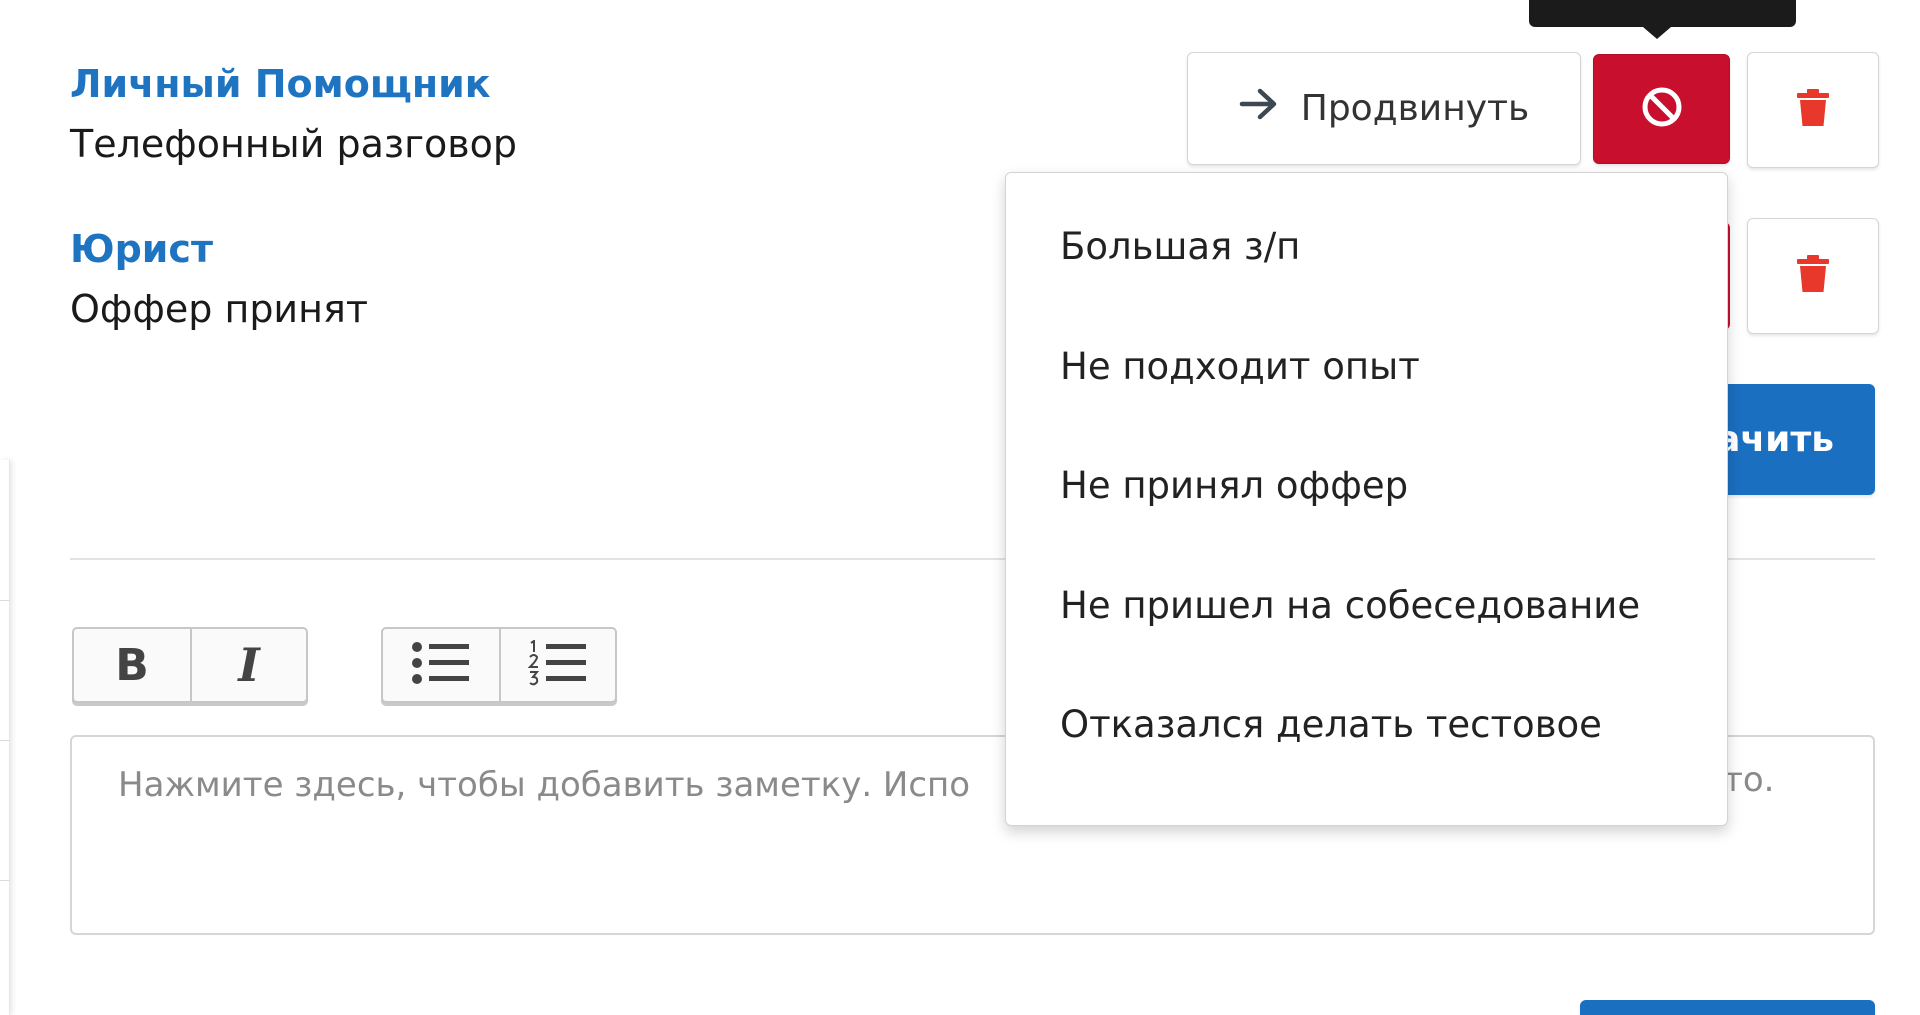 Image resolution: width=1920 pixels, height=1015 pixels. I want to click on bullet-list-icon, so click(441, 665).